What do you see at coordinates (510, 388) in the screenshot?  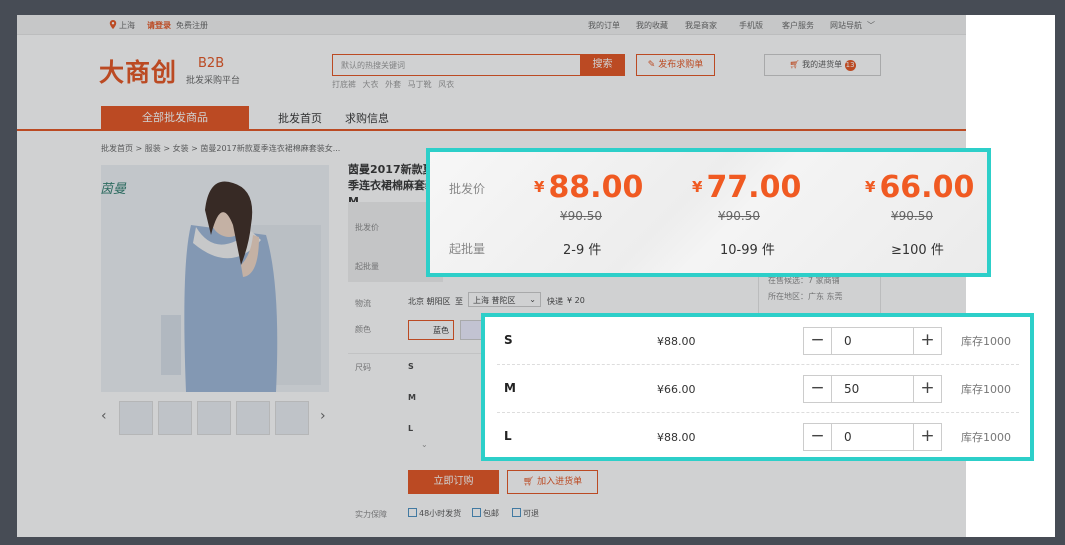 I see `size-name: M` at bounding box center [510, 388].